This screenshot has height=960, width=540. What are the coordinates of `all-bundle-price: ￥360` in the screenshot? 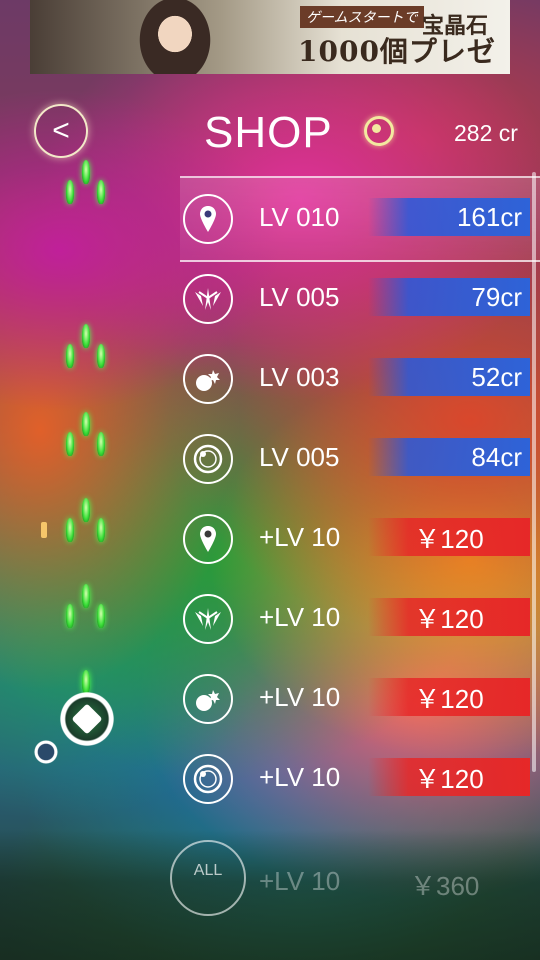 It's located at (444, 884).